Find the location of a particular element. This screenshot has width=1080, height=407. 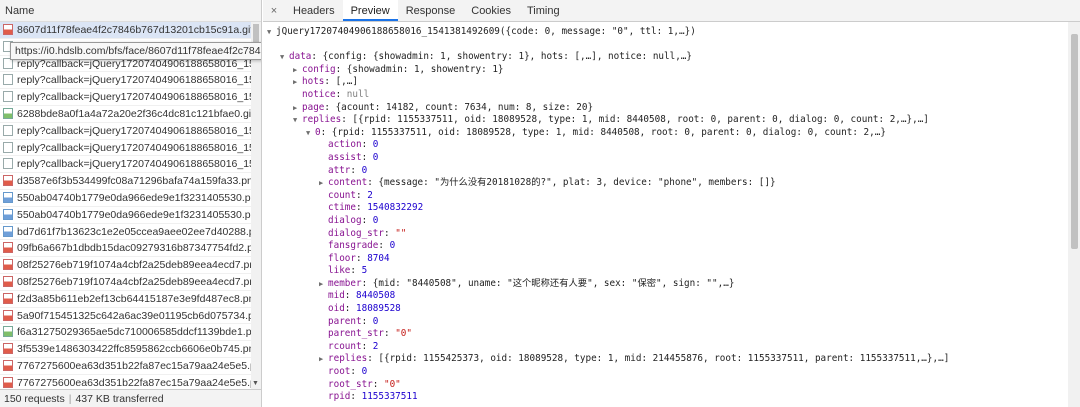

tree-line: rpid: 1155337511 is located at coordinates (665, 397).